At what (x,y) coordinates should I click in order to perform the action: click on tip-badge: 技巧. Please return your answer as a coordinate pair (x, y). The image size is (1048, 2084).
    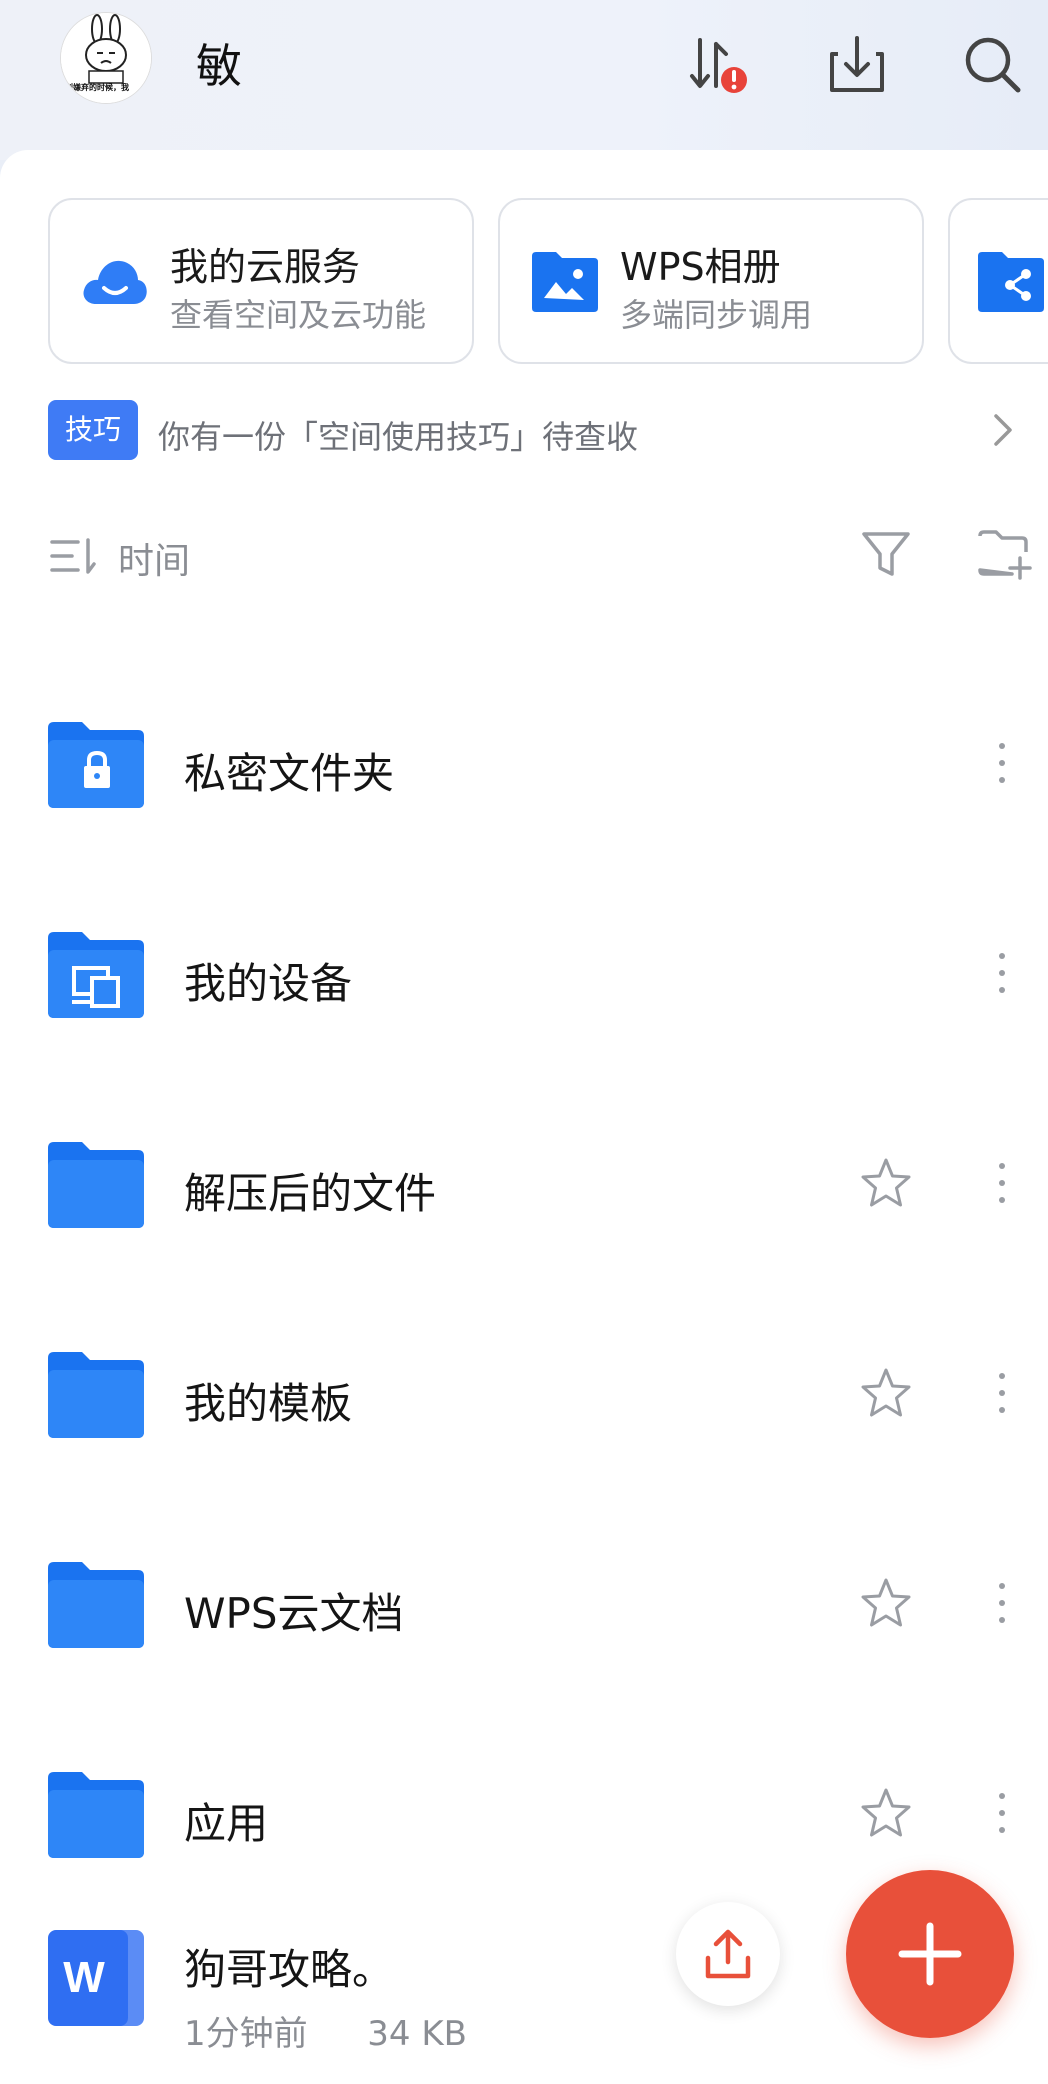
    Looking at the image, I should click on (93, 430).